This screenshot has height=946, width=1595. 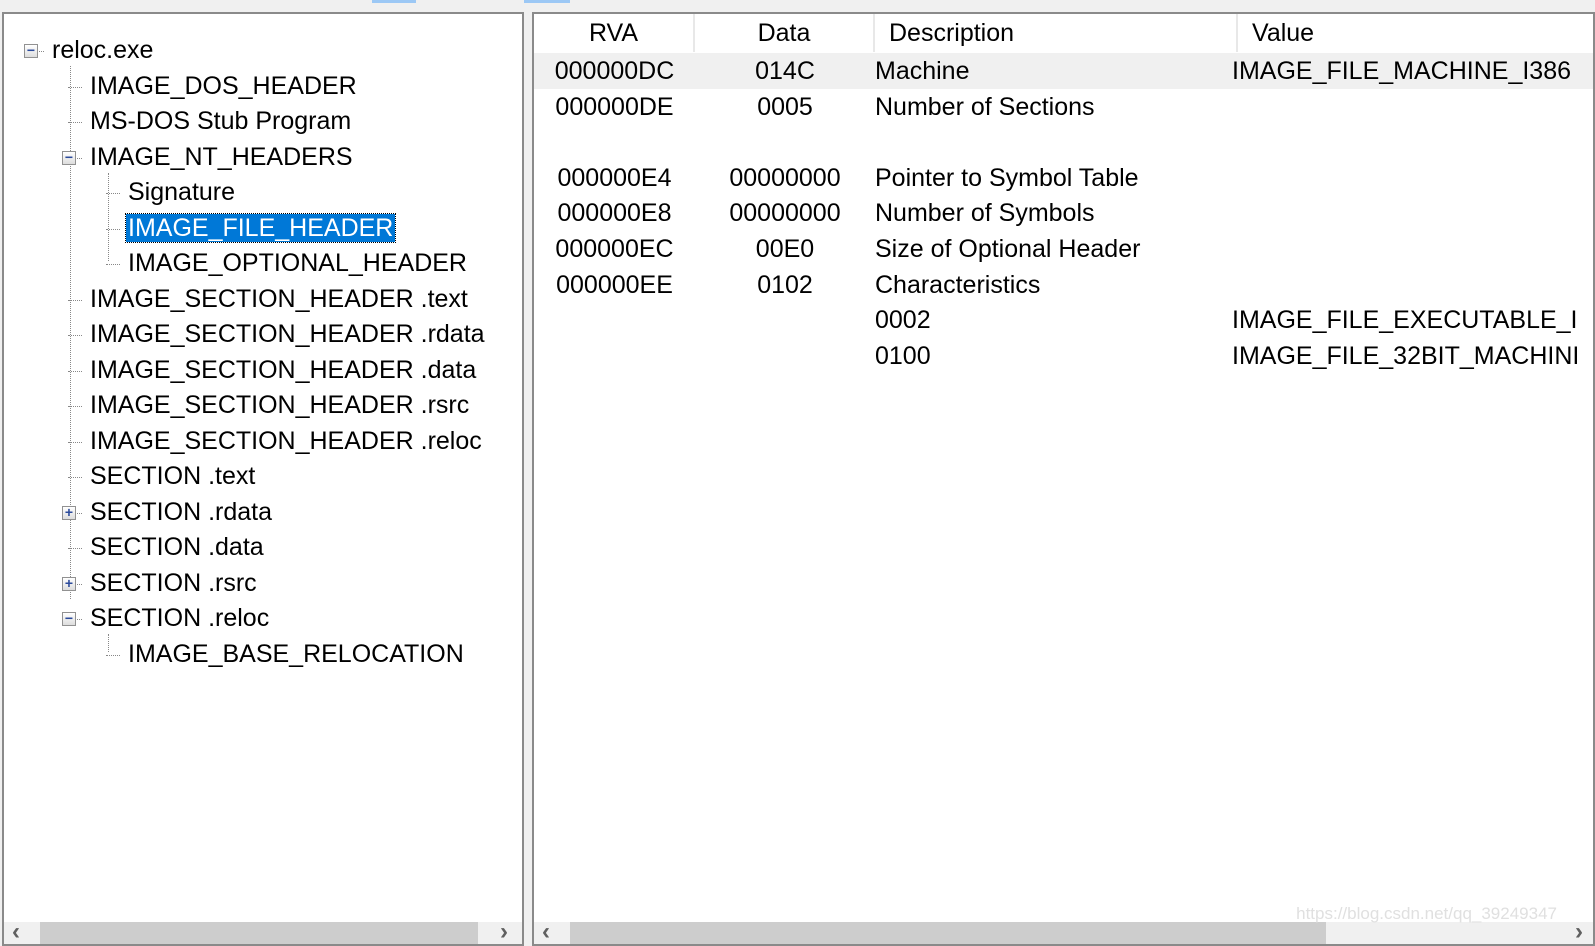 I want to click on table-row, so click(x=1063, y=142).